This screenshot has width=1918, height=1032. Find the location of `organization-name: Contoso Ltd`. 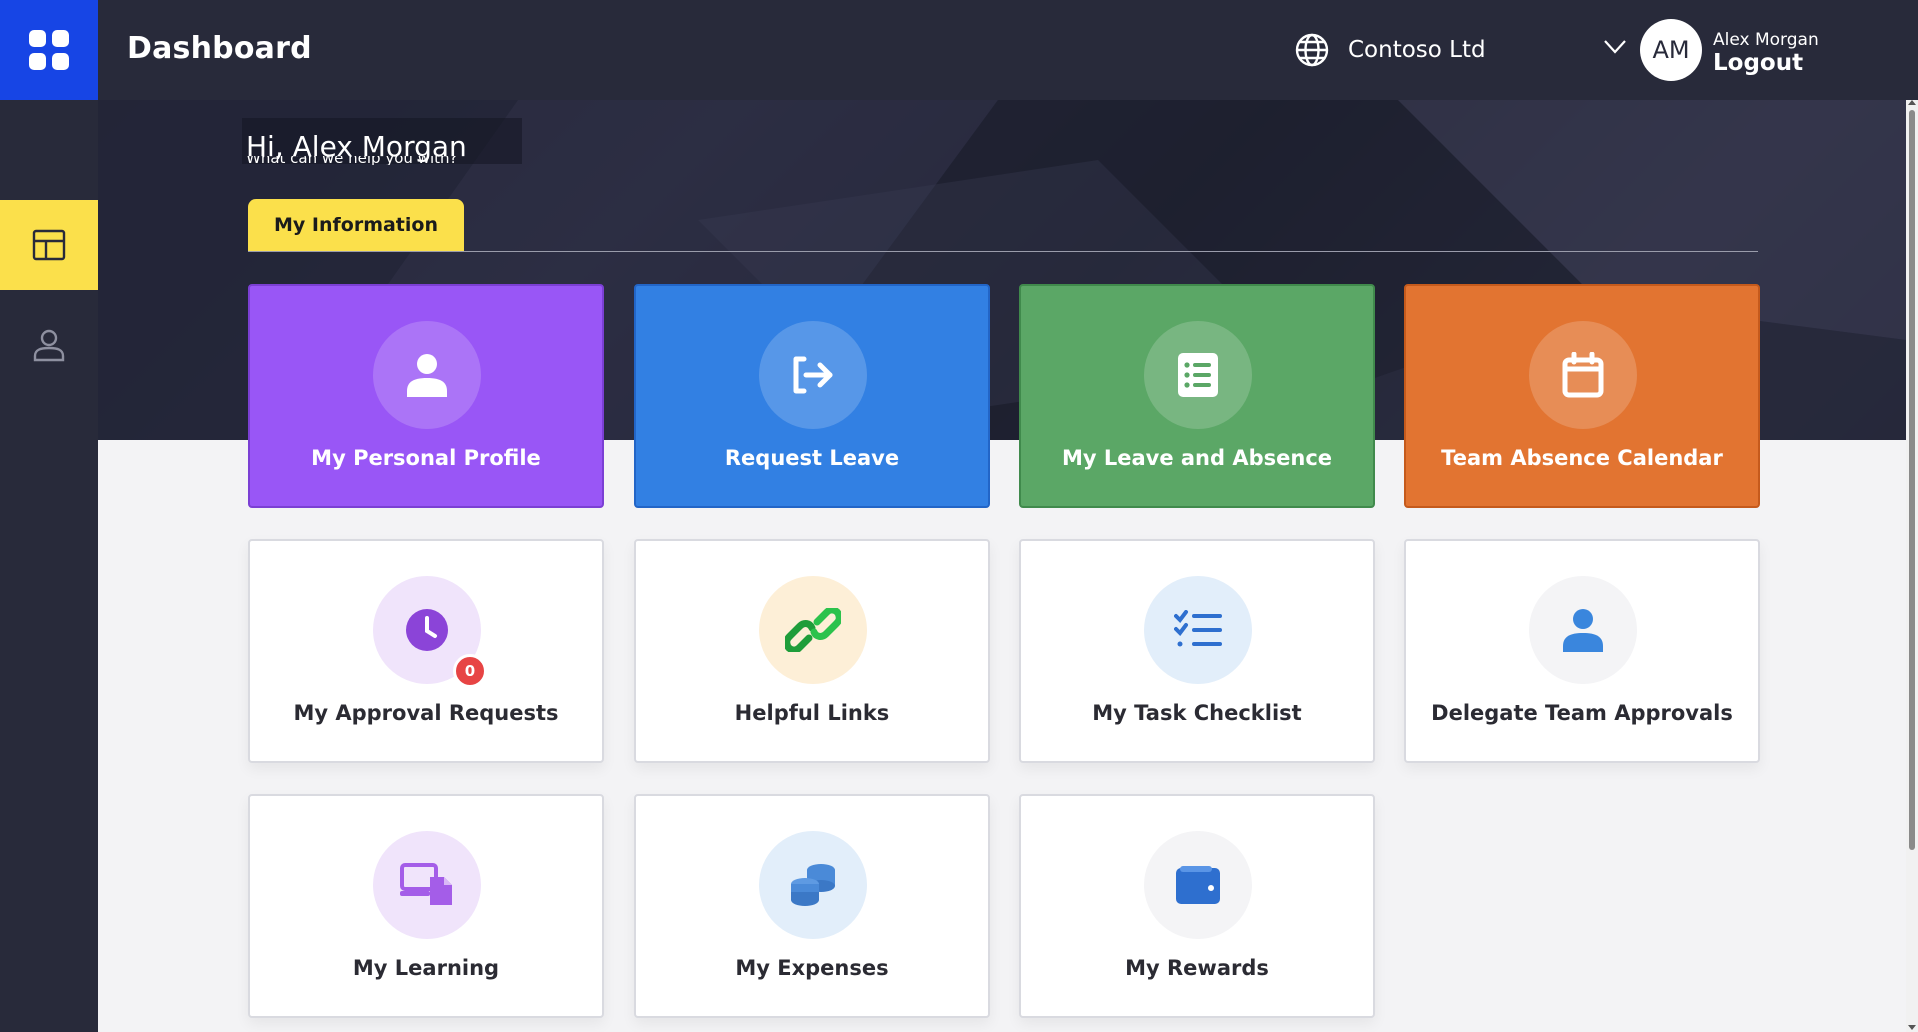

organization-name: Contoso Ltd is located at coordinates (1417, 50).